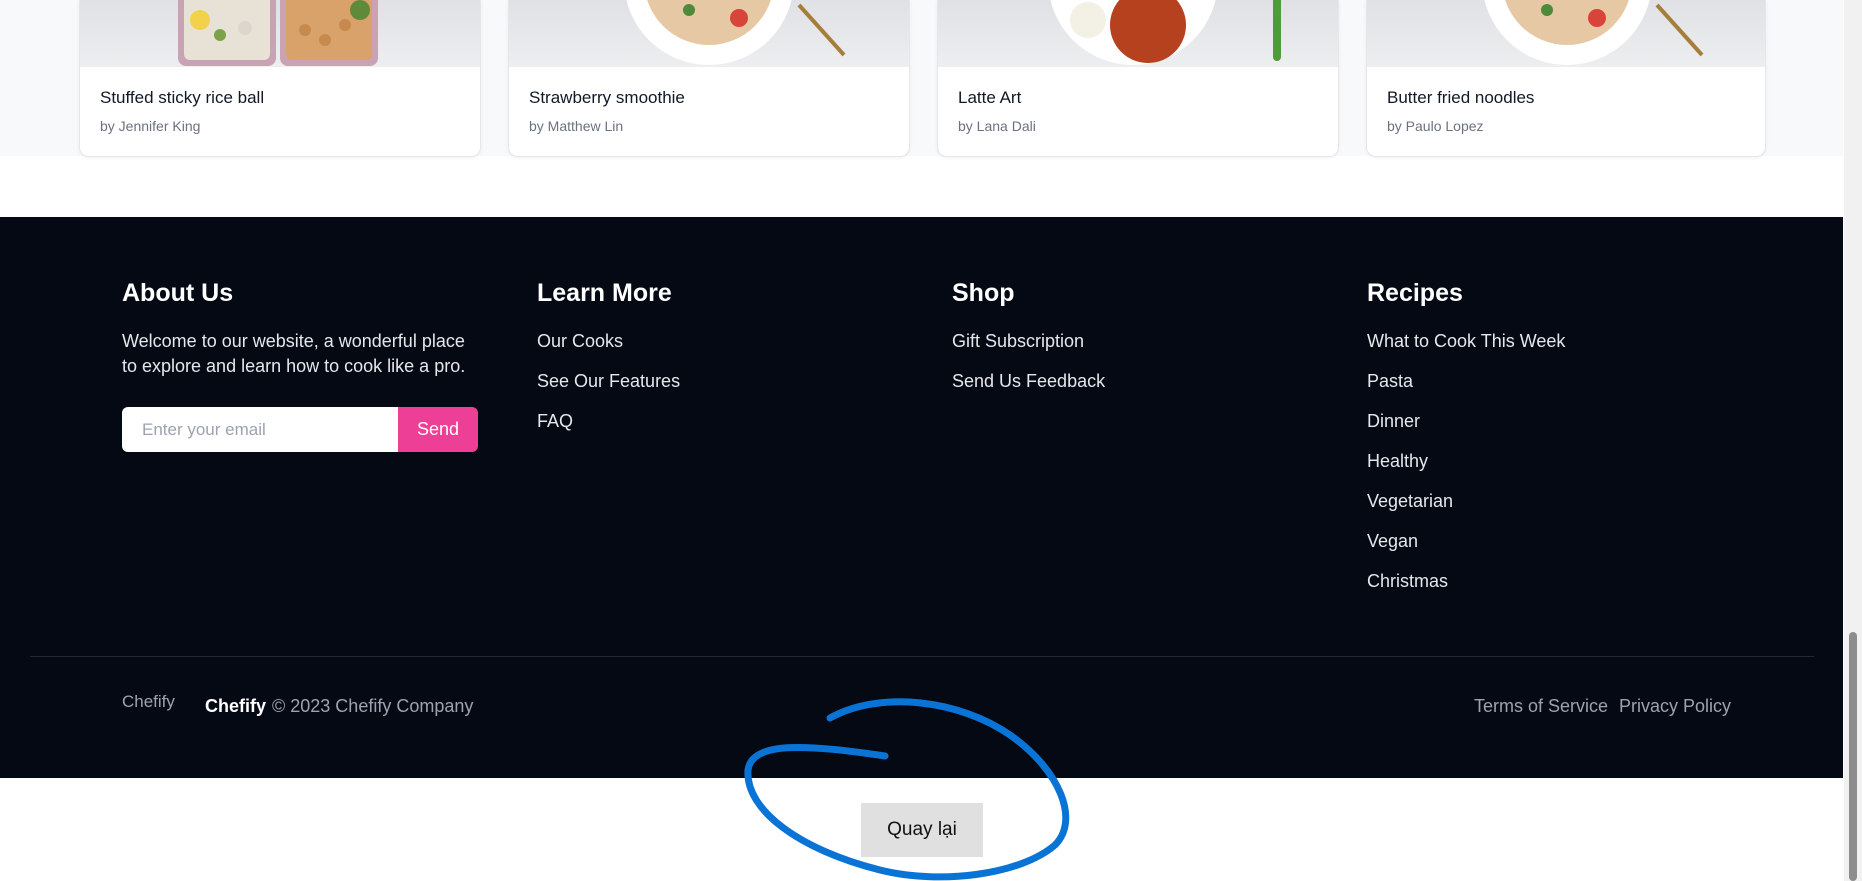 Image resolution: width=1862 pixels, height=881 pixels. Describe the element at coordinates (1435, 126) in the screenshot. I see `recipe-author: by Paulo Lopez` at that location.